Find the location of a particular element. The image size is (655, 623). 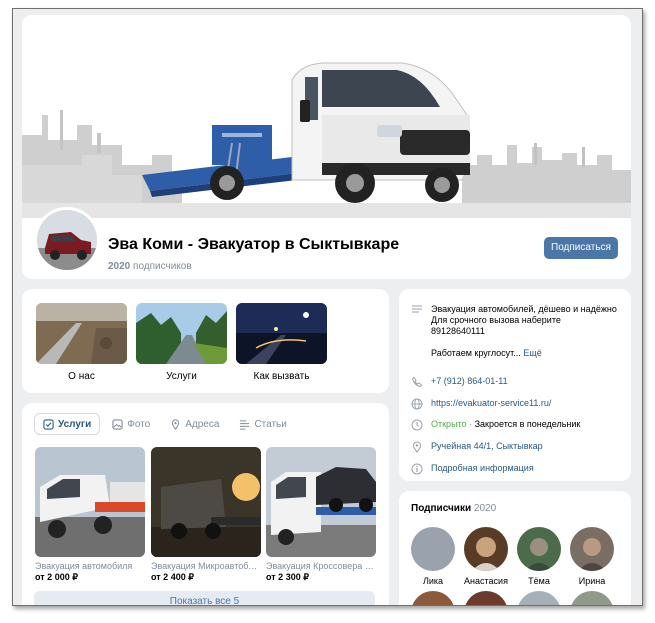

subscribers-word: подписчиков is located at coordinates (162, 266).